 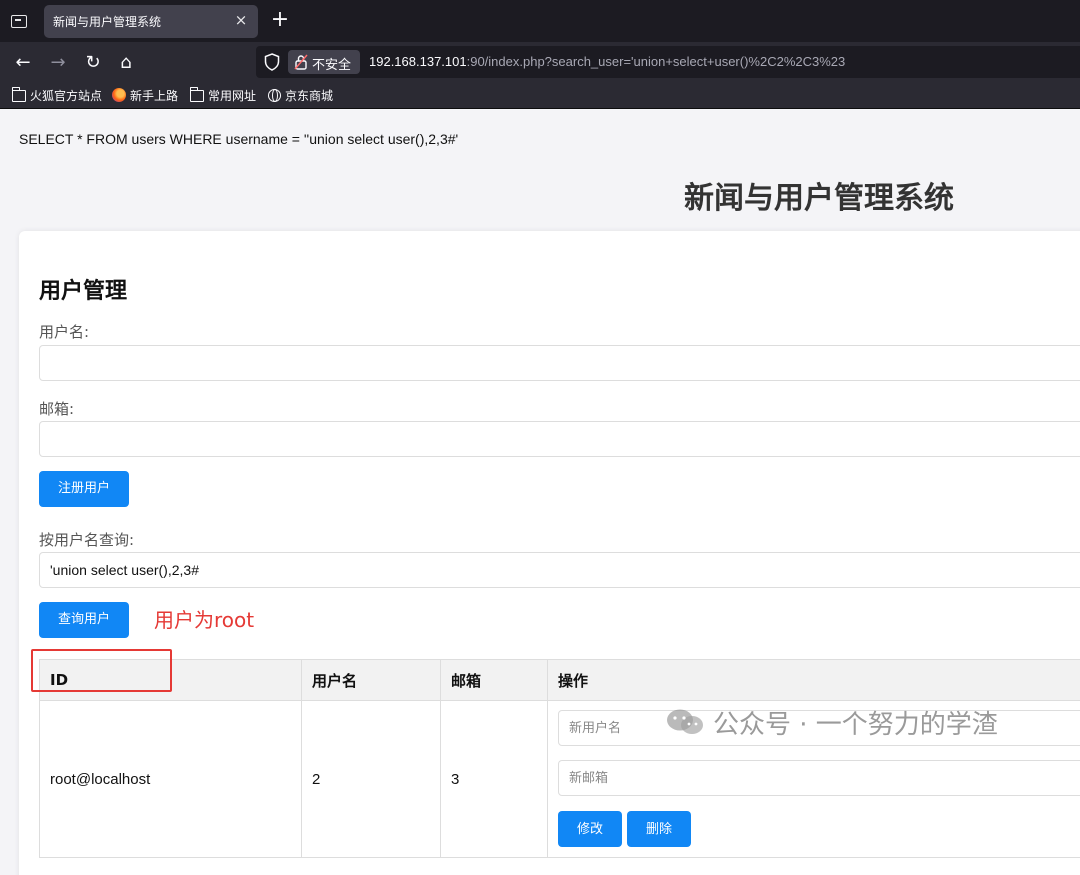 What do you see at coordinates (93, 63) in the screenshot?
I see `reload-icon: ↻` at bounding box center [93, 63].